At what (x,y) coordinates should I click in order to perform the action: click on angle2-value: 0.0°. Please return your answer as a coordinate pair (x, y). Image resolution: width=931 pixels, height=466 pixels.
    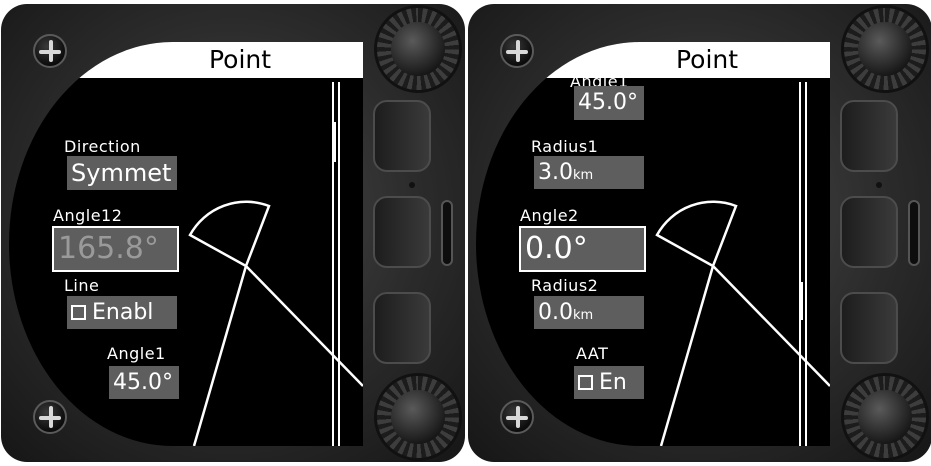
    Looking at the image, I should click on (556, 248).